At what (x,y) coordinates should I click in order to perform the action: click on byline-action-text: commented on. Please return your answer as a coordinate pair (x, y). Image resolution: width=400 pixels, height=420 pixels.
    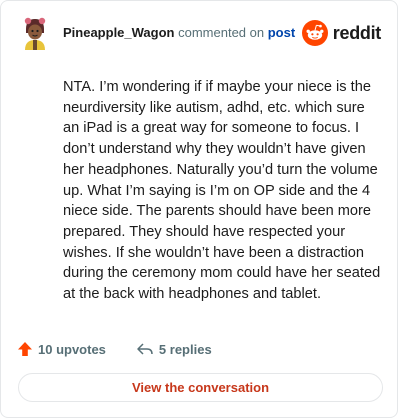
    Looking at the image, I should click on (221, 32).